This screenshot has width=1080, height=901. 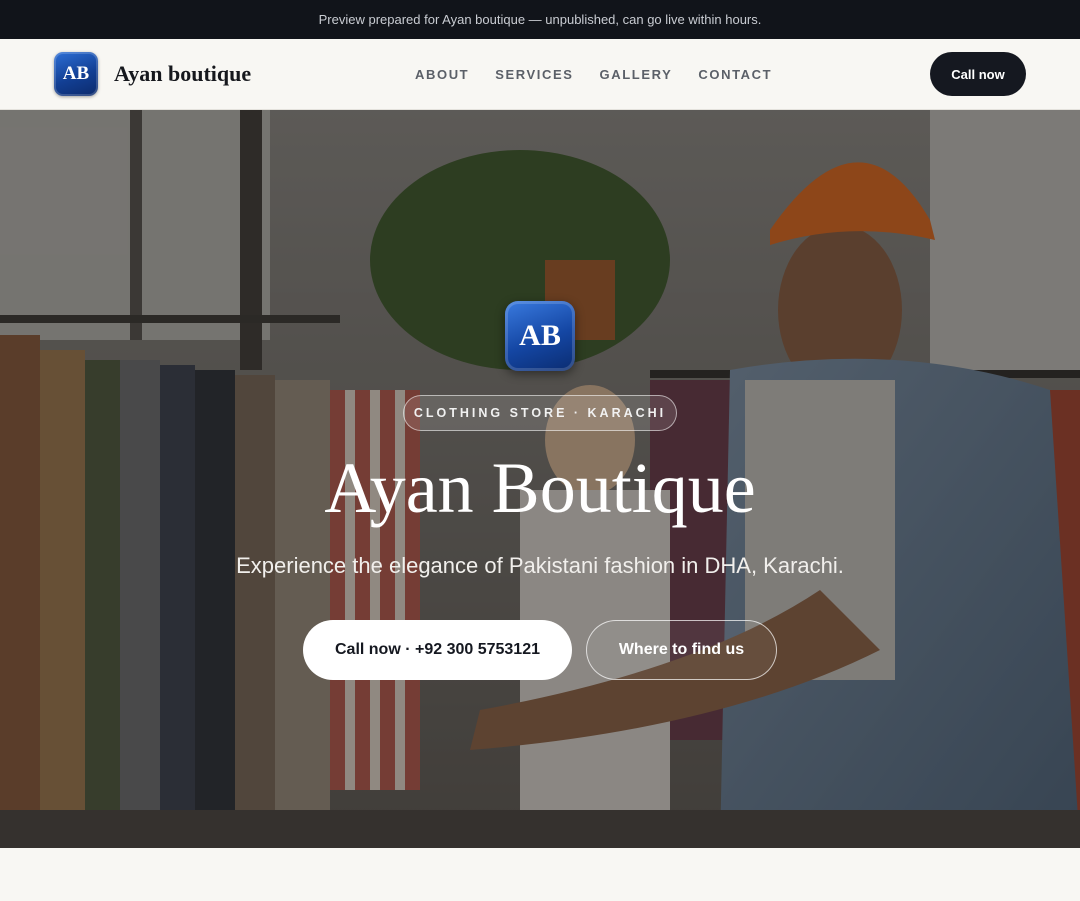 I want to click on brand-name: Ayan boutique, so click(x=182, y=74).